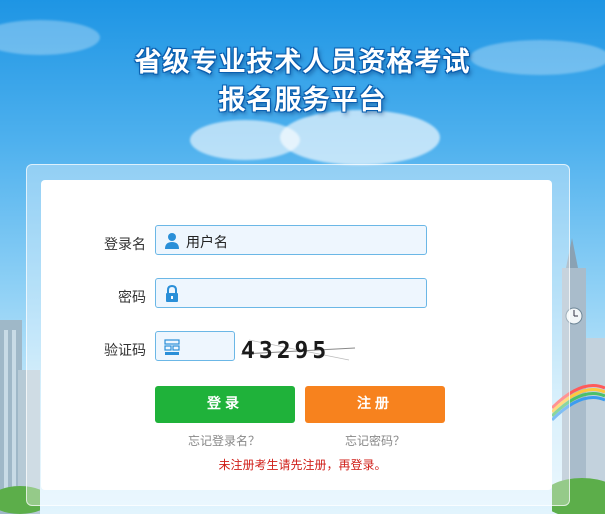  I want to click on title-line-2: 报名服务平台, so click(302, 100).